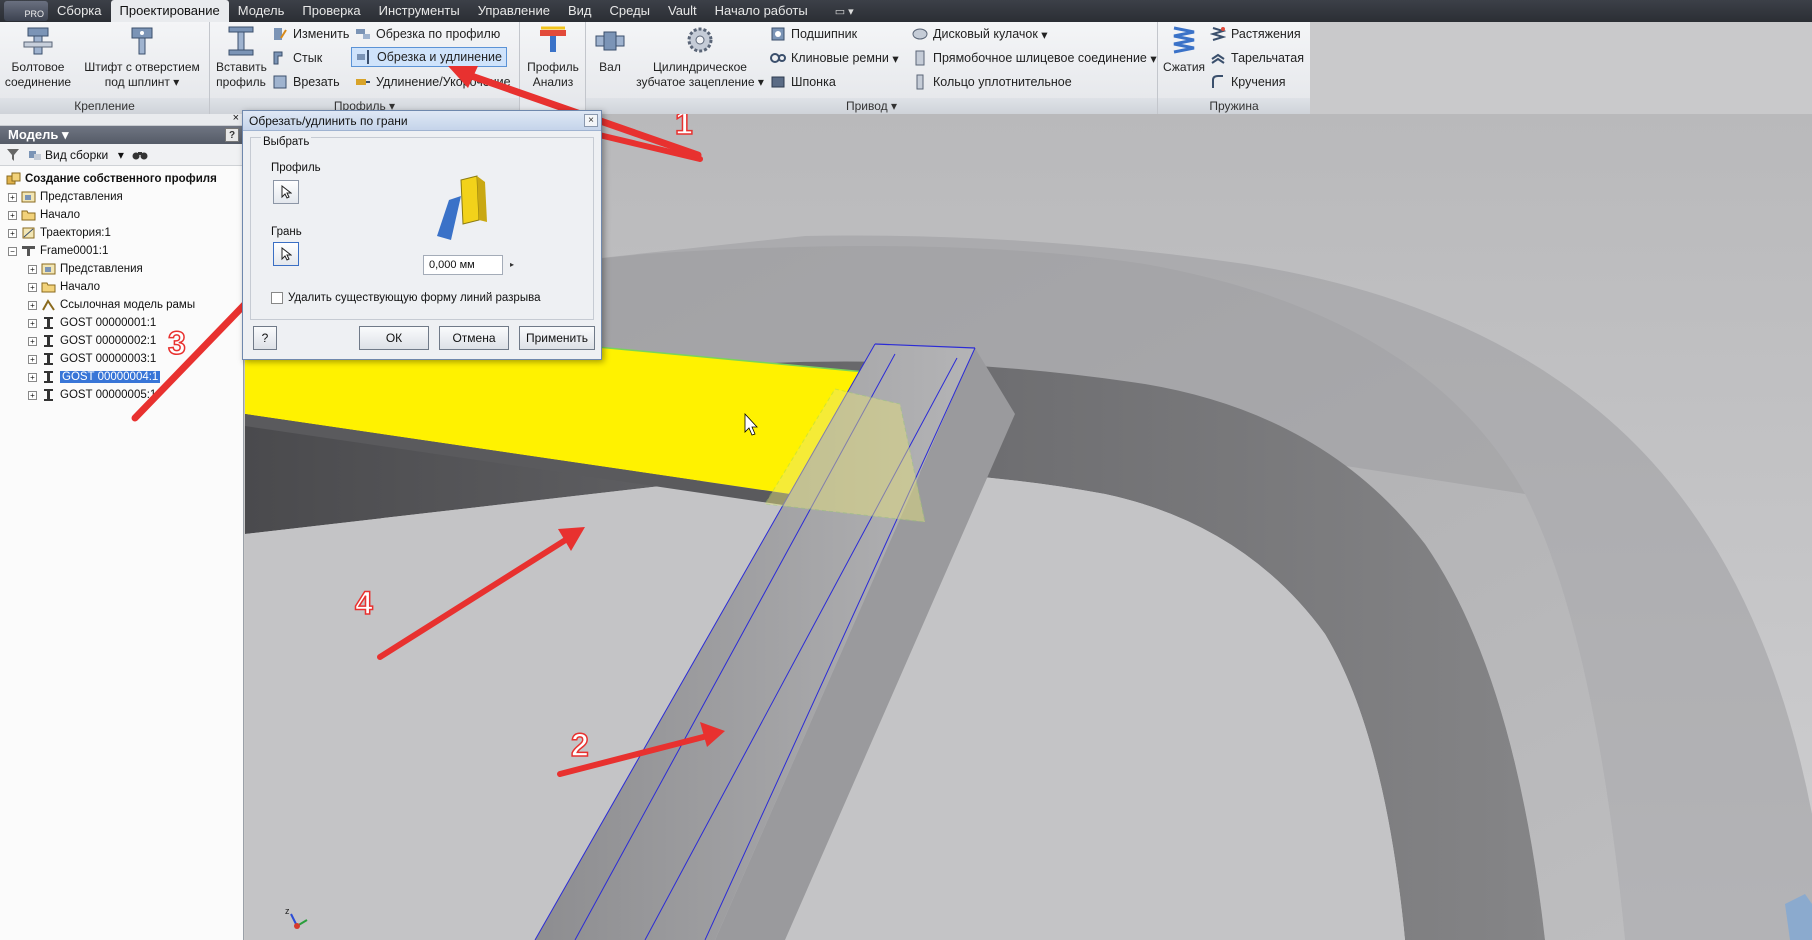  What do you see at coordinates (280, 34) in the screenshot?
I see `change-icon` at bounding box center [280, 34].